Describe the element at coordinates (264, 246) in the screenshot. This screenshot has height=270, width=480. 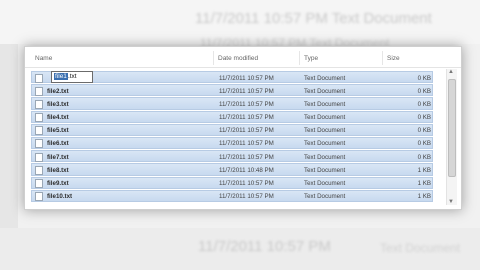
I see `background-bottom-text: 11/7/2011 10:57 PM` at that location.